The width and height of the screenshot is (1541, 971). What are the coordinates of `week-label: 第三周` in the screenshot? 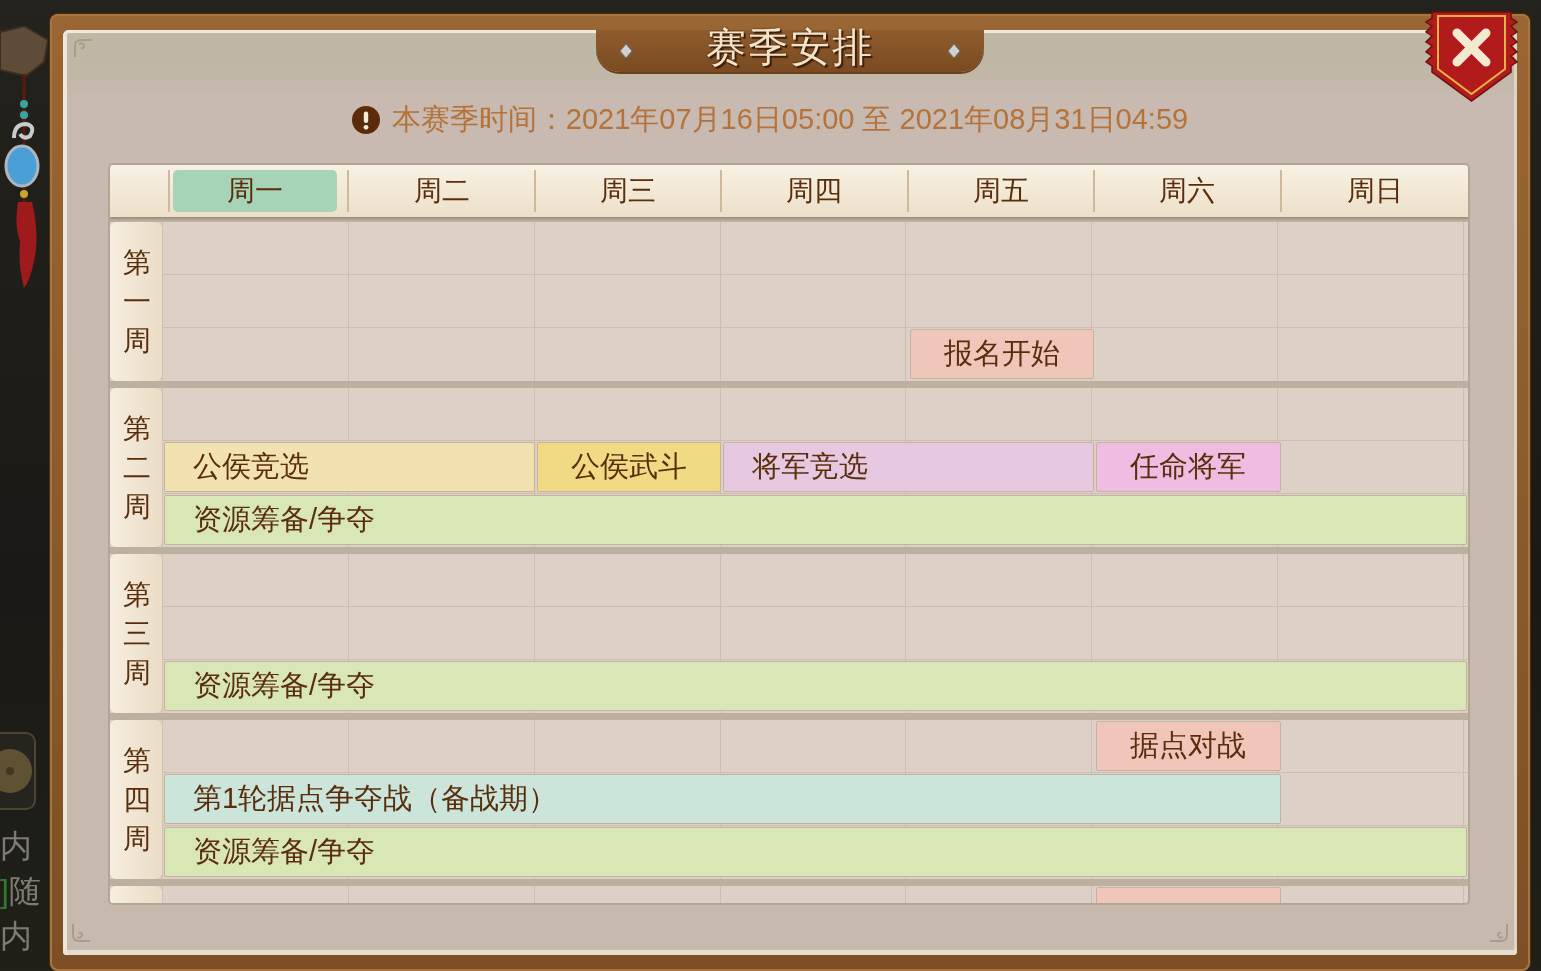 It's located at (136, 633).